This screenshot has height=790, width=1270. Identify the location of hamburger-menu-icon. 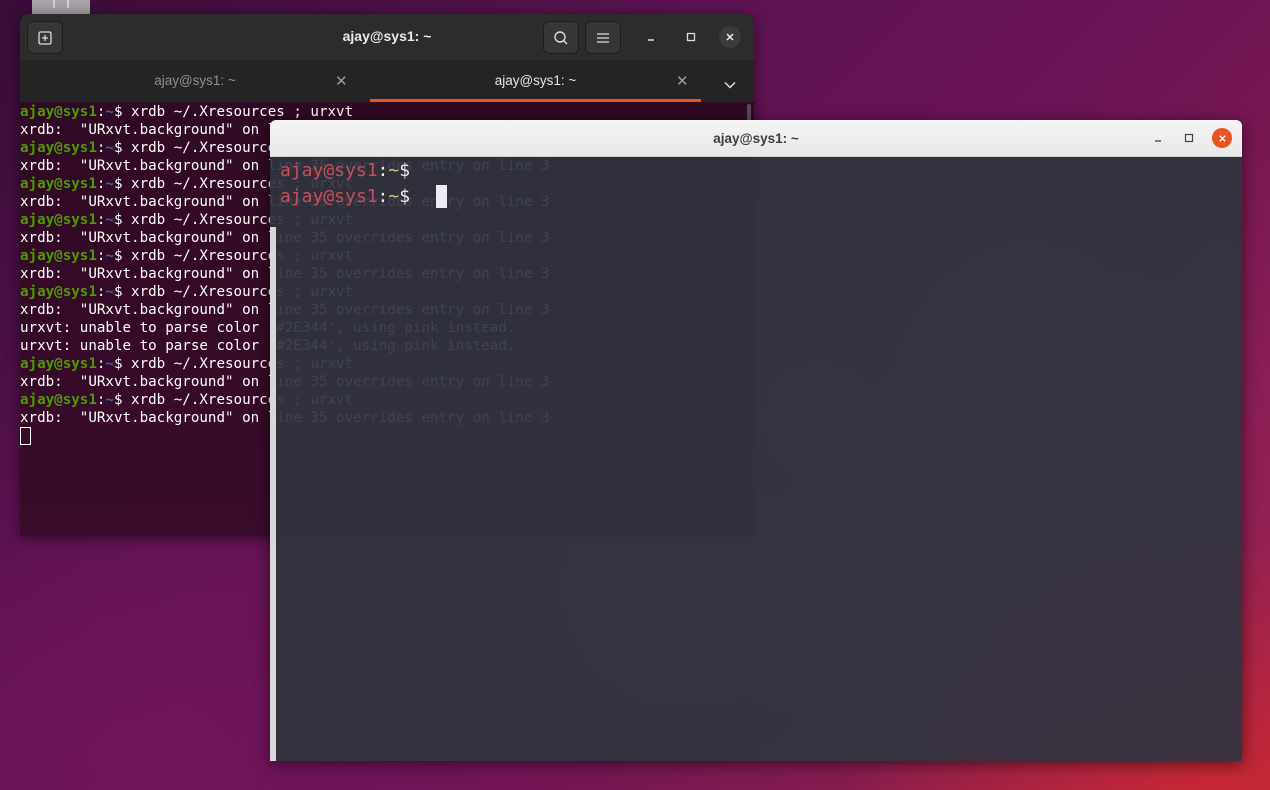
(603, 37).